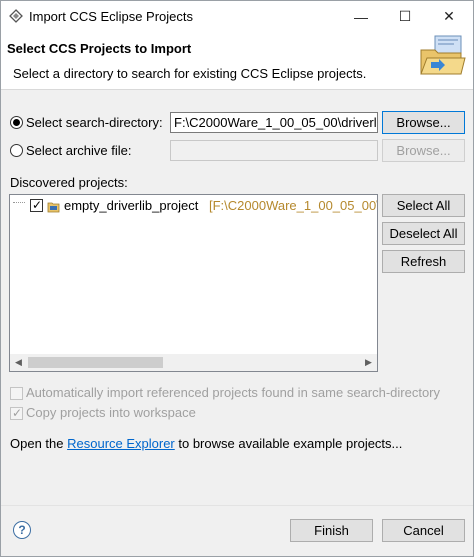 The width and height of the screenshot is (474, 557). What do you see at coordinates (94, 122) in the screenshot?
I see `search-directory-label: Select search-directory:` at bounding box center [94, 122].